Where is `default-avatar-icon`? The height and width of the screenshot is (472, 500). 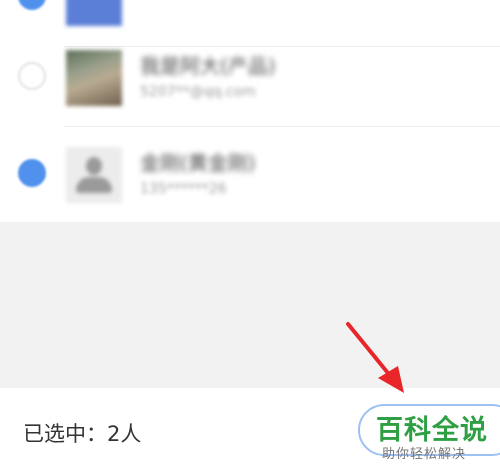 default-avatar-icon is located at coordinates (94, 175).